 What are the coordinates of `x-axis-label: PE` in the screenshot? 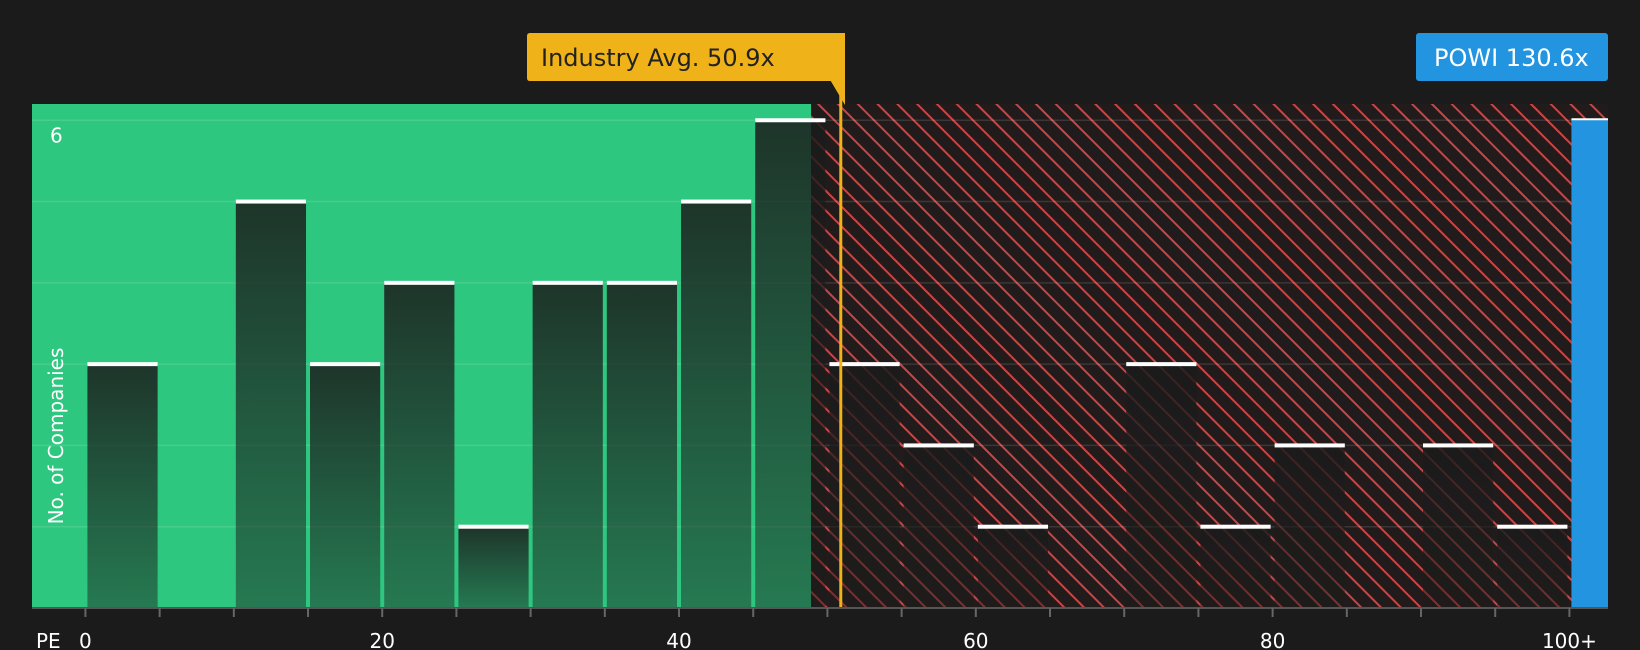 It's located at (48, 639).